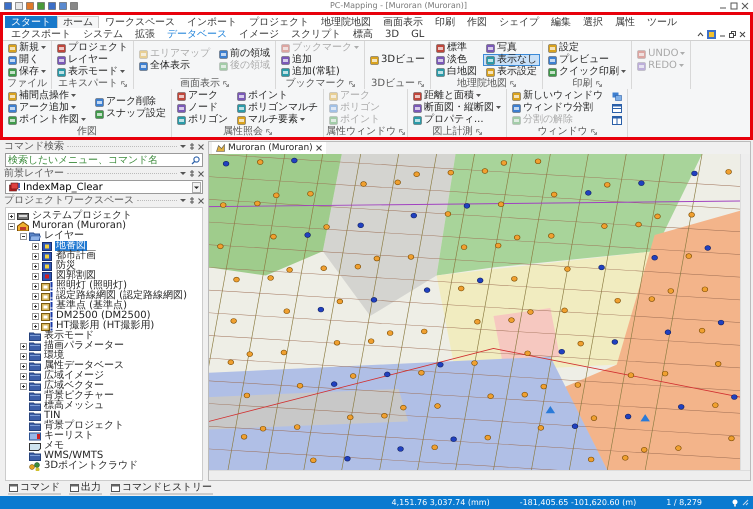  I want to click on ribbon-button: 表示モード, so click(92, 72).